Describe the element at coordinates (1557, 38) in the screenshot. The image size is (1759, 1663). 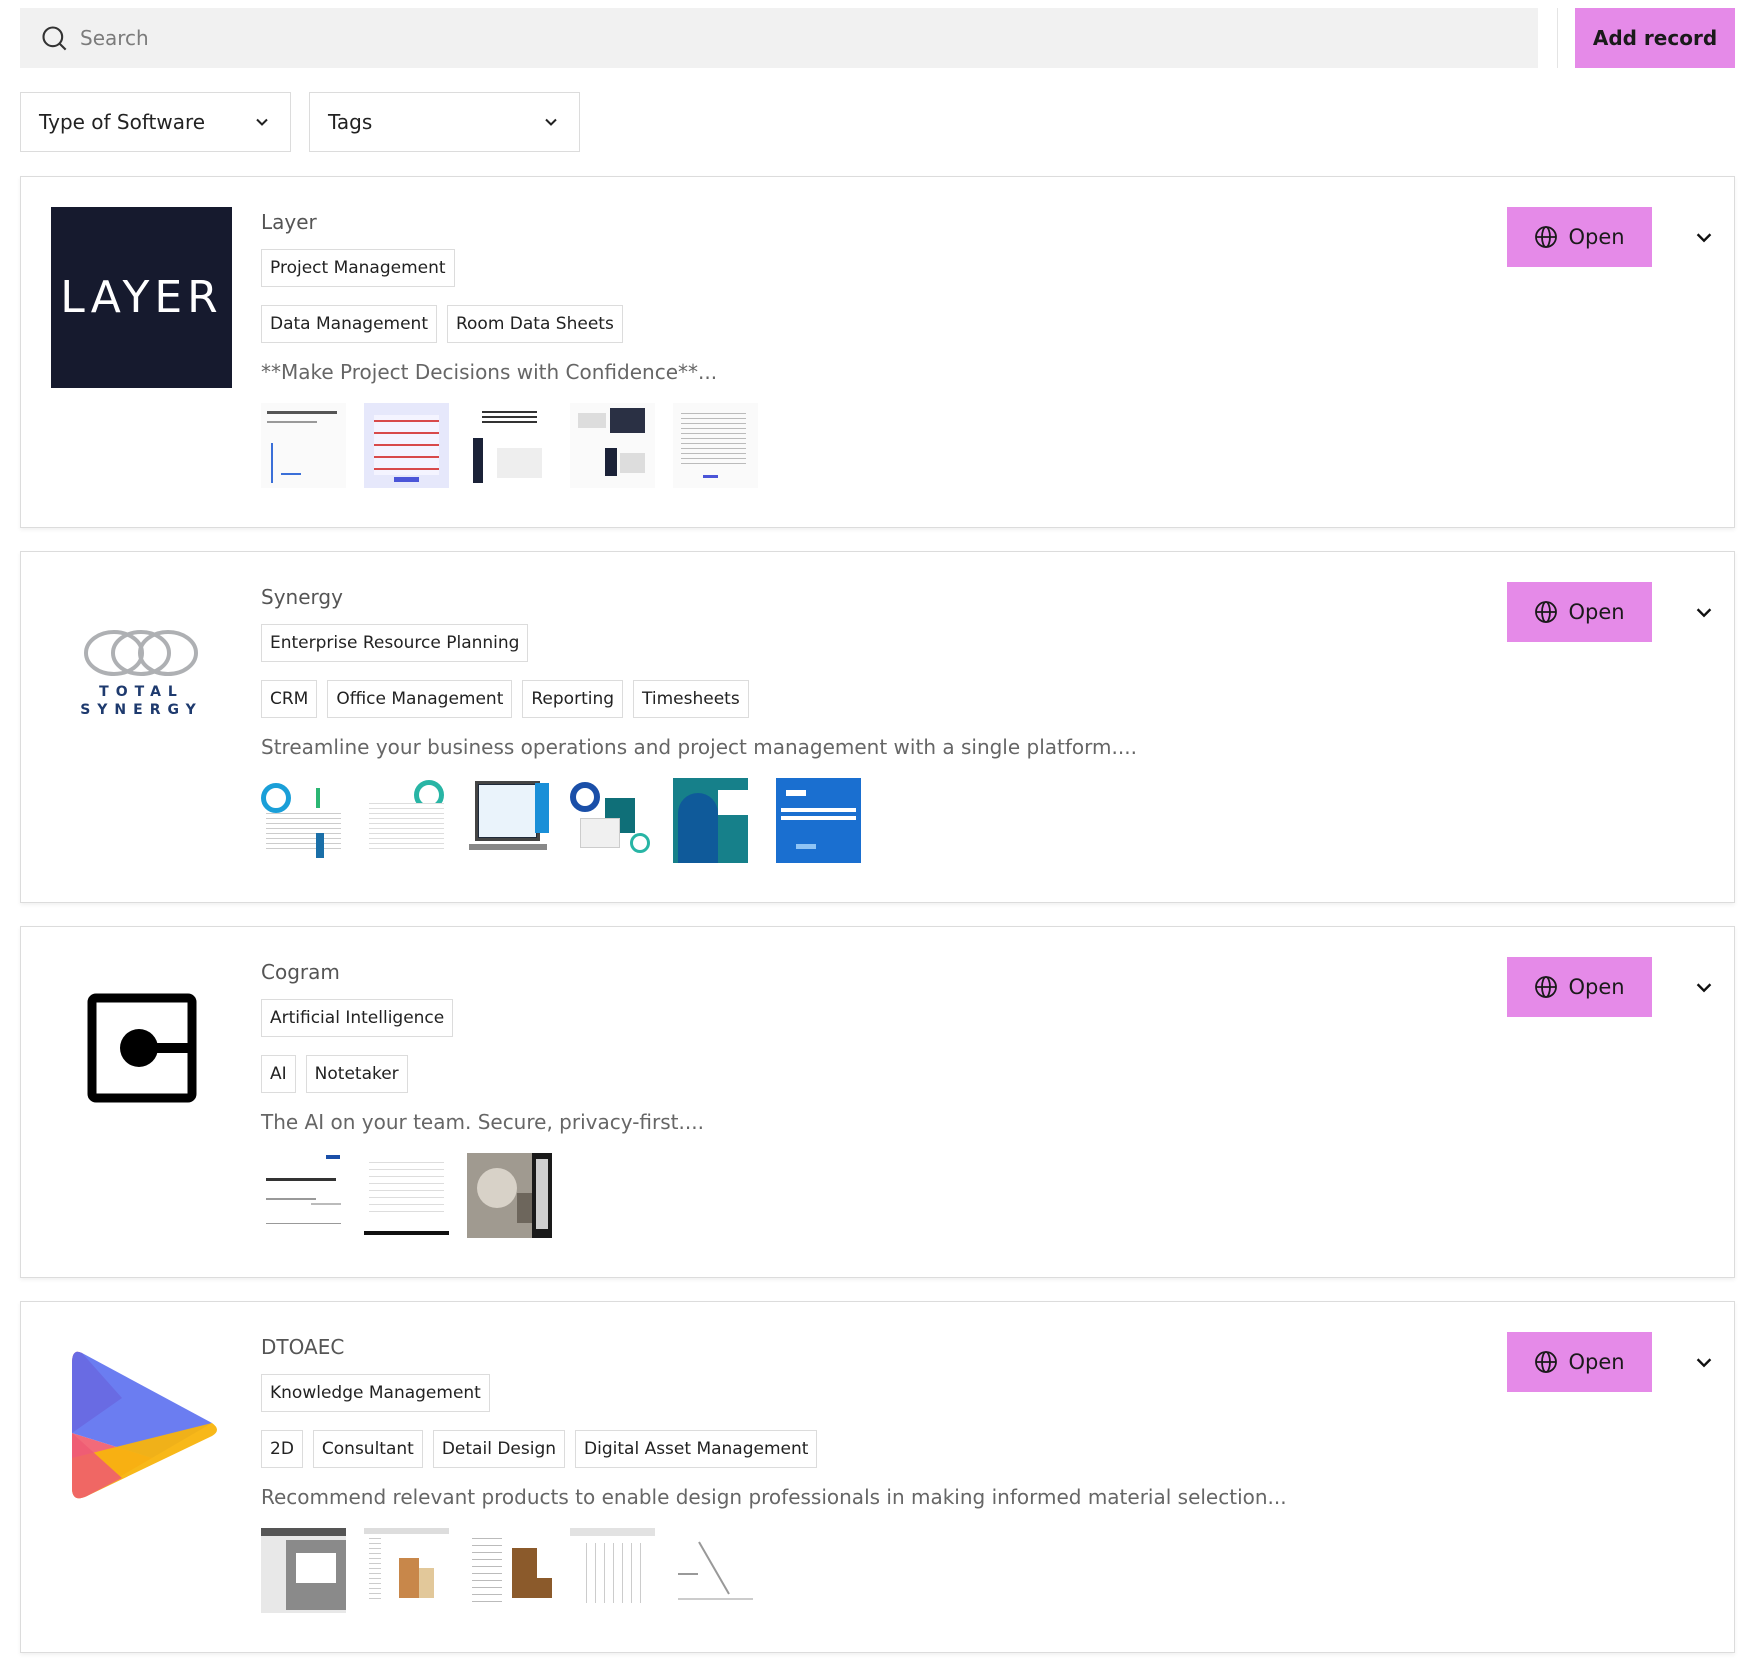
I see `divider` at that location.